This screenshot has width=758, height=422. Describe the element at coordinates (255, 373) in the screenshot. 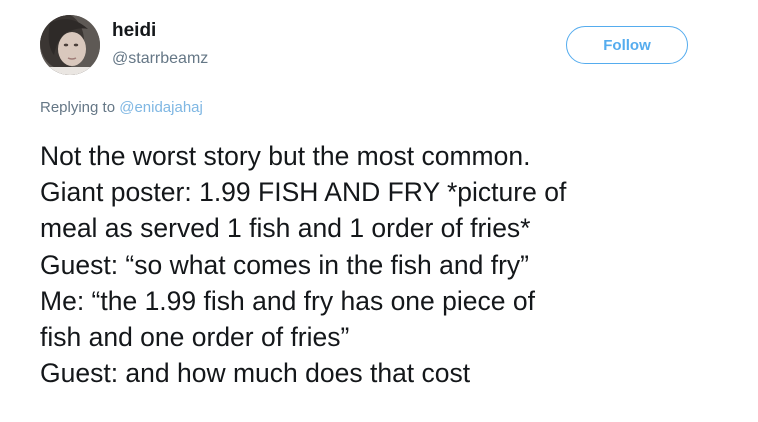

I see `tweet-line: Guest: and how much does that cost` at that location.